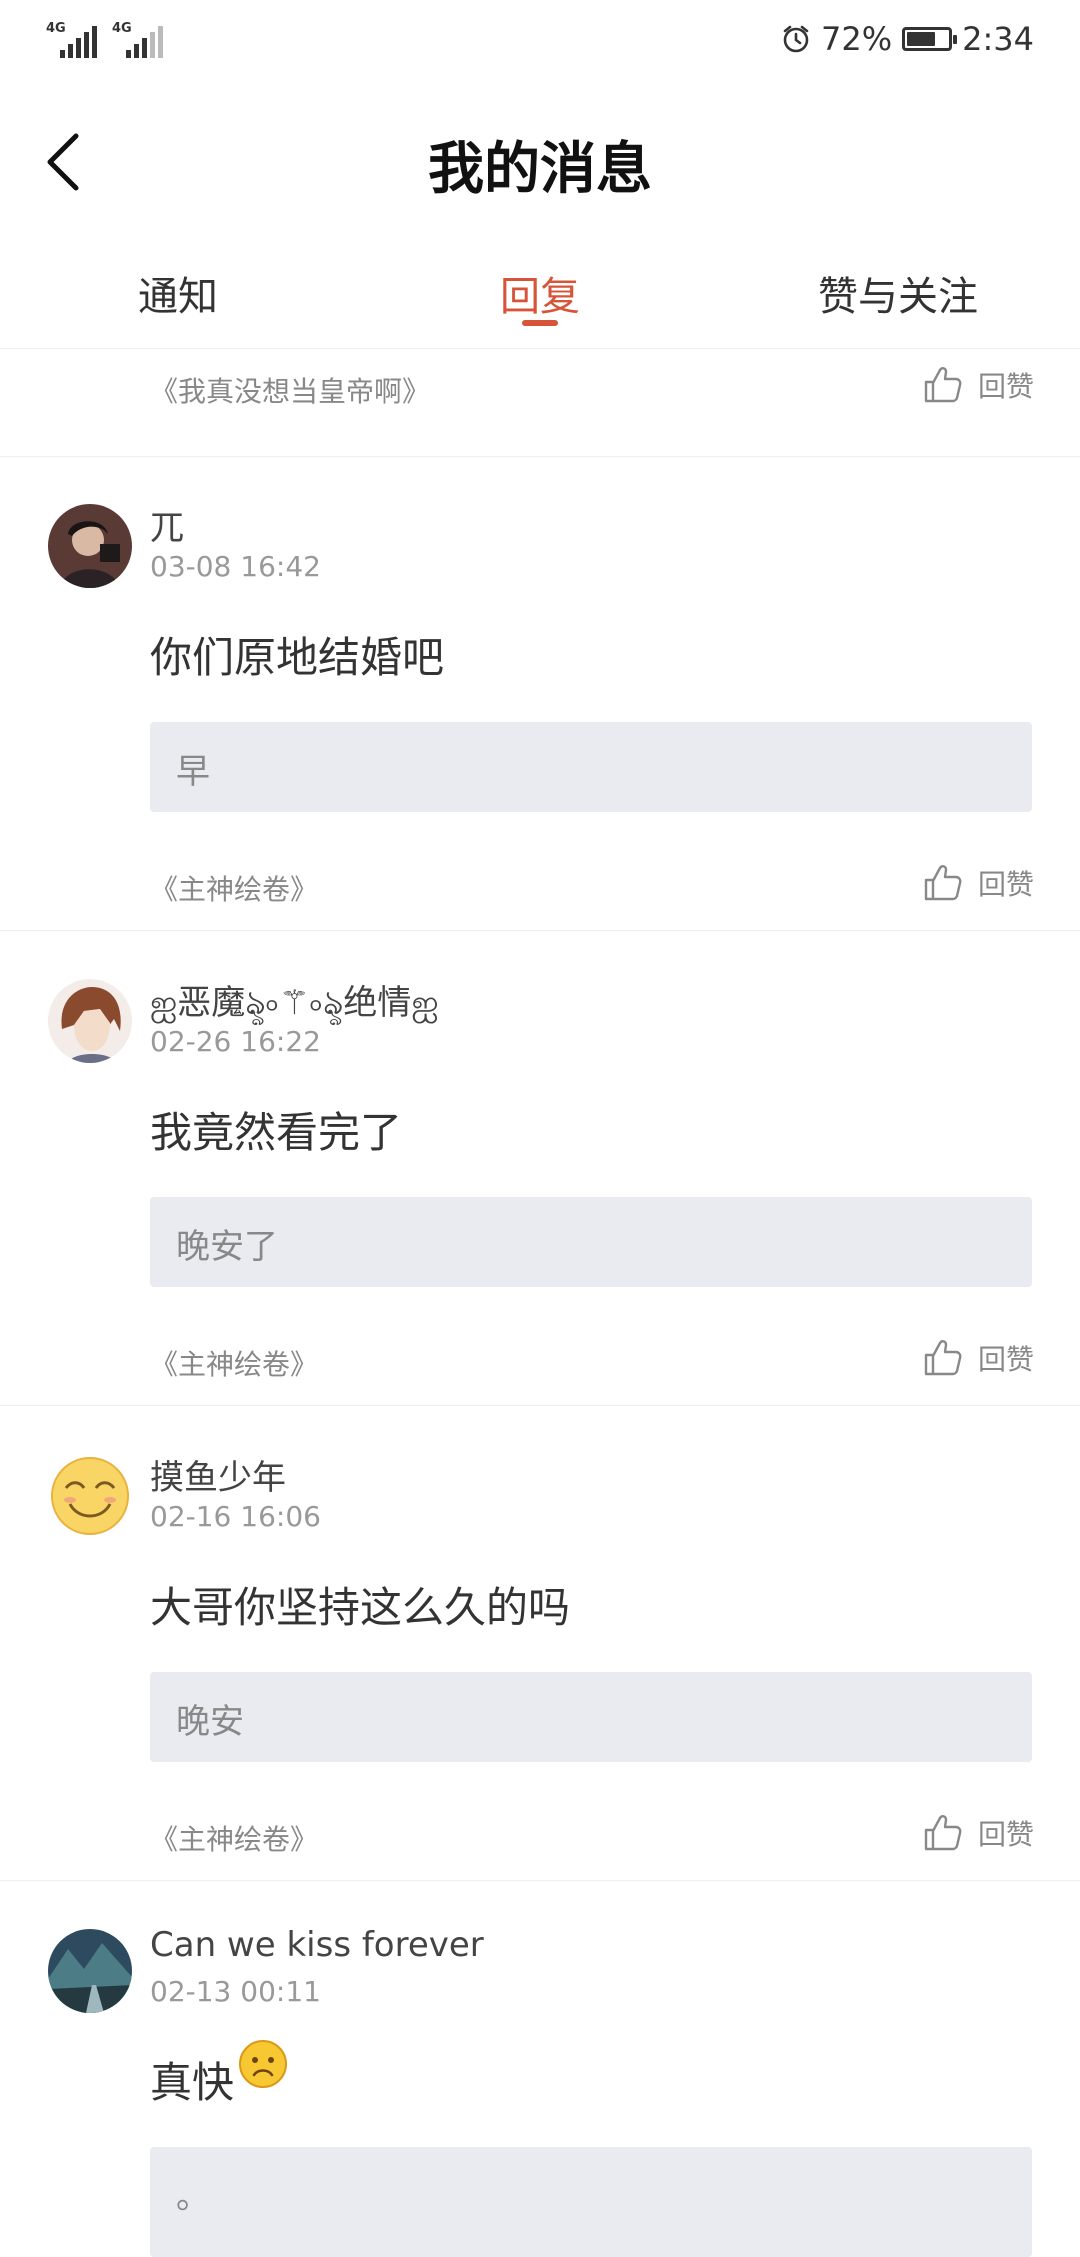 The image size is (1080, 2257). Describe the element at coordinates (235, 1516) in the screenshot. I see `timestamp: 02-16 16:06` at that location.